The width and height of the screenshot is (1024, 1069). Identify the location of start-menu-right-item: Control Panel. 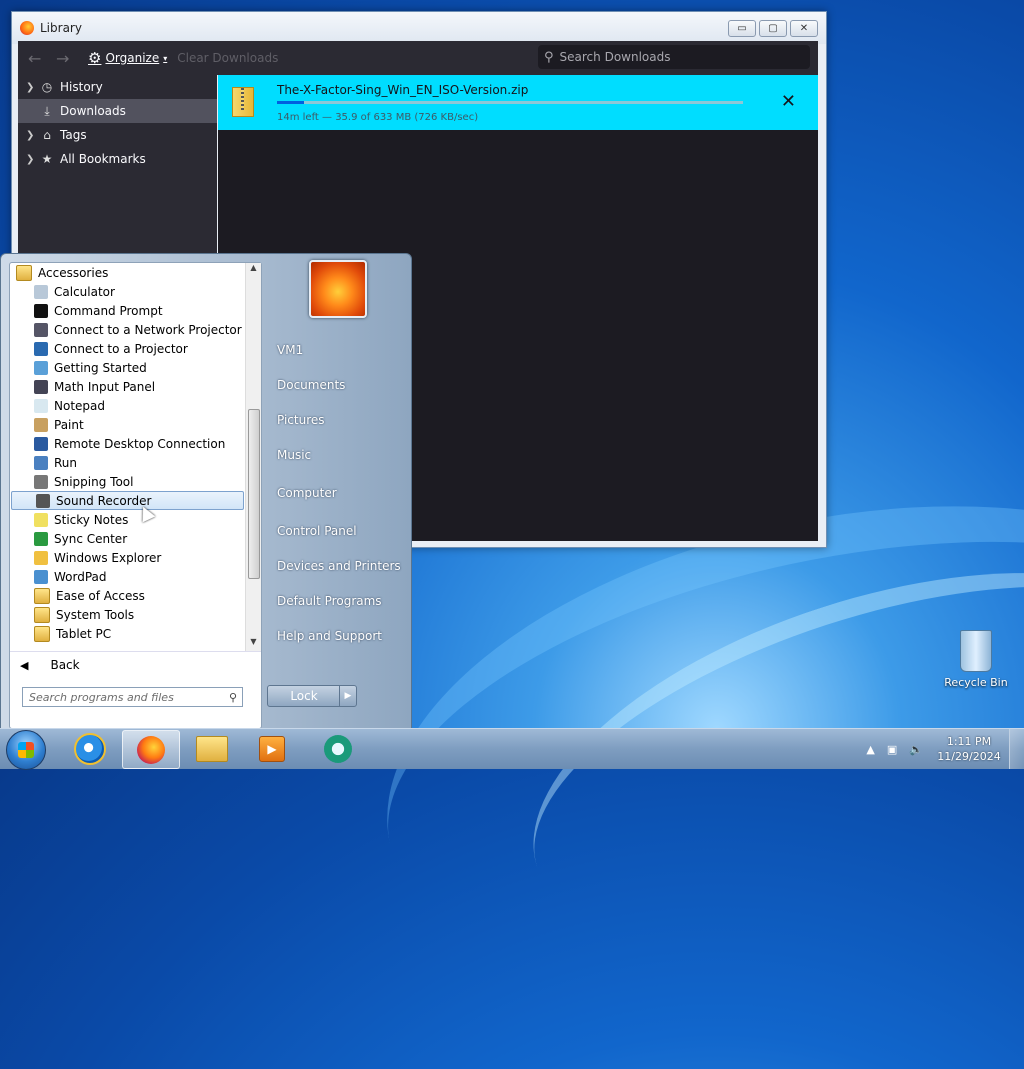
(317, 531).